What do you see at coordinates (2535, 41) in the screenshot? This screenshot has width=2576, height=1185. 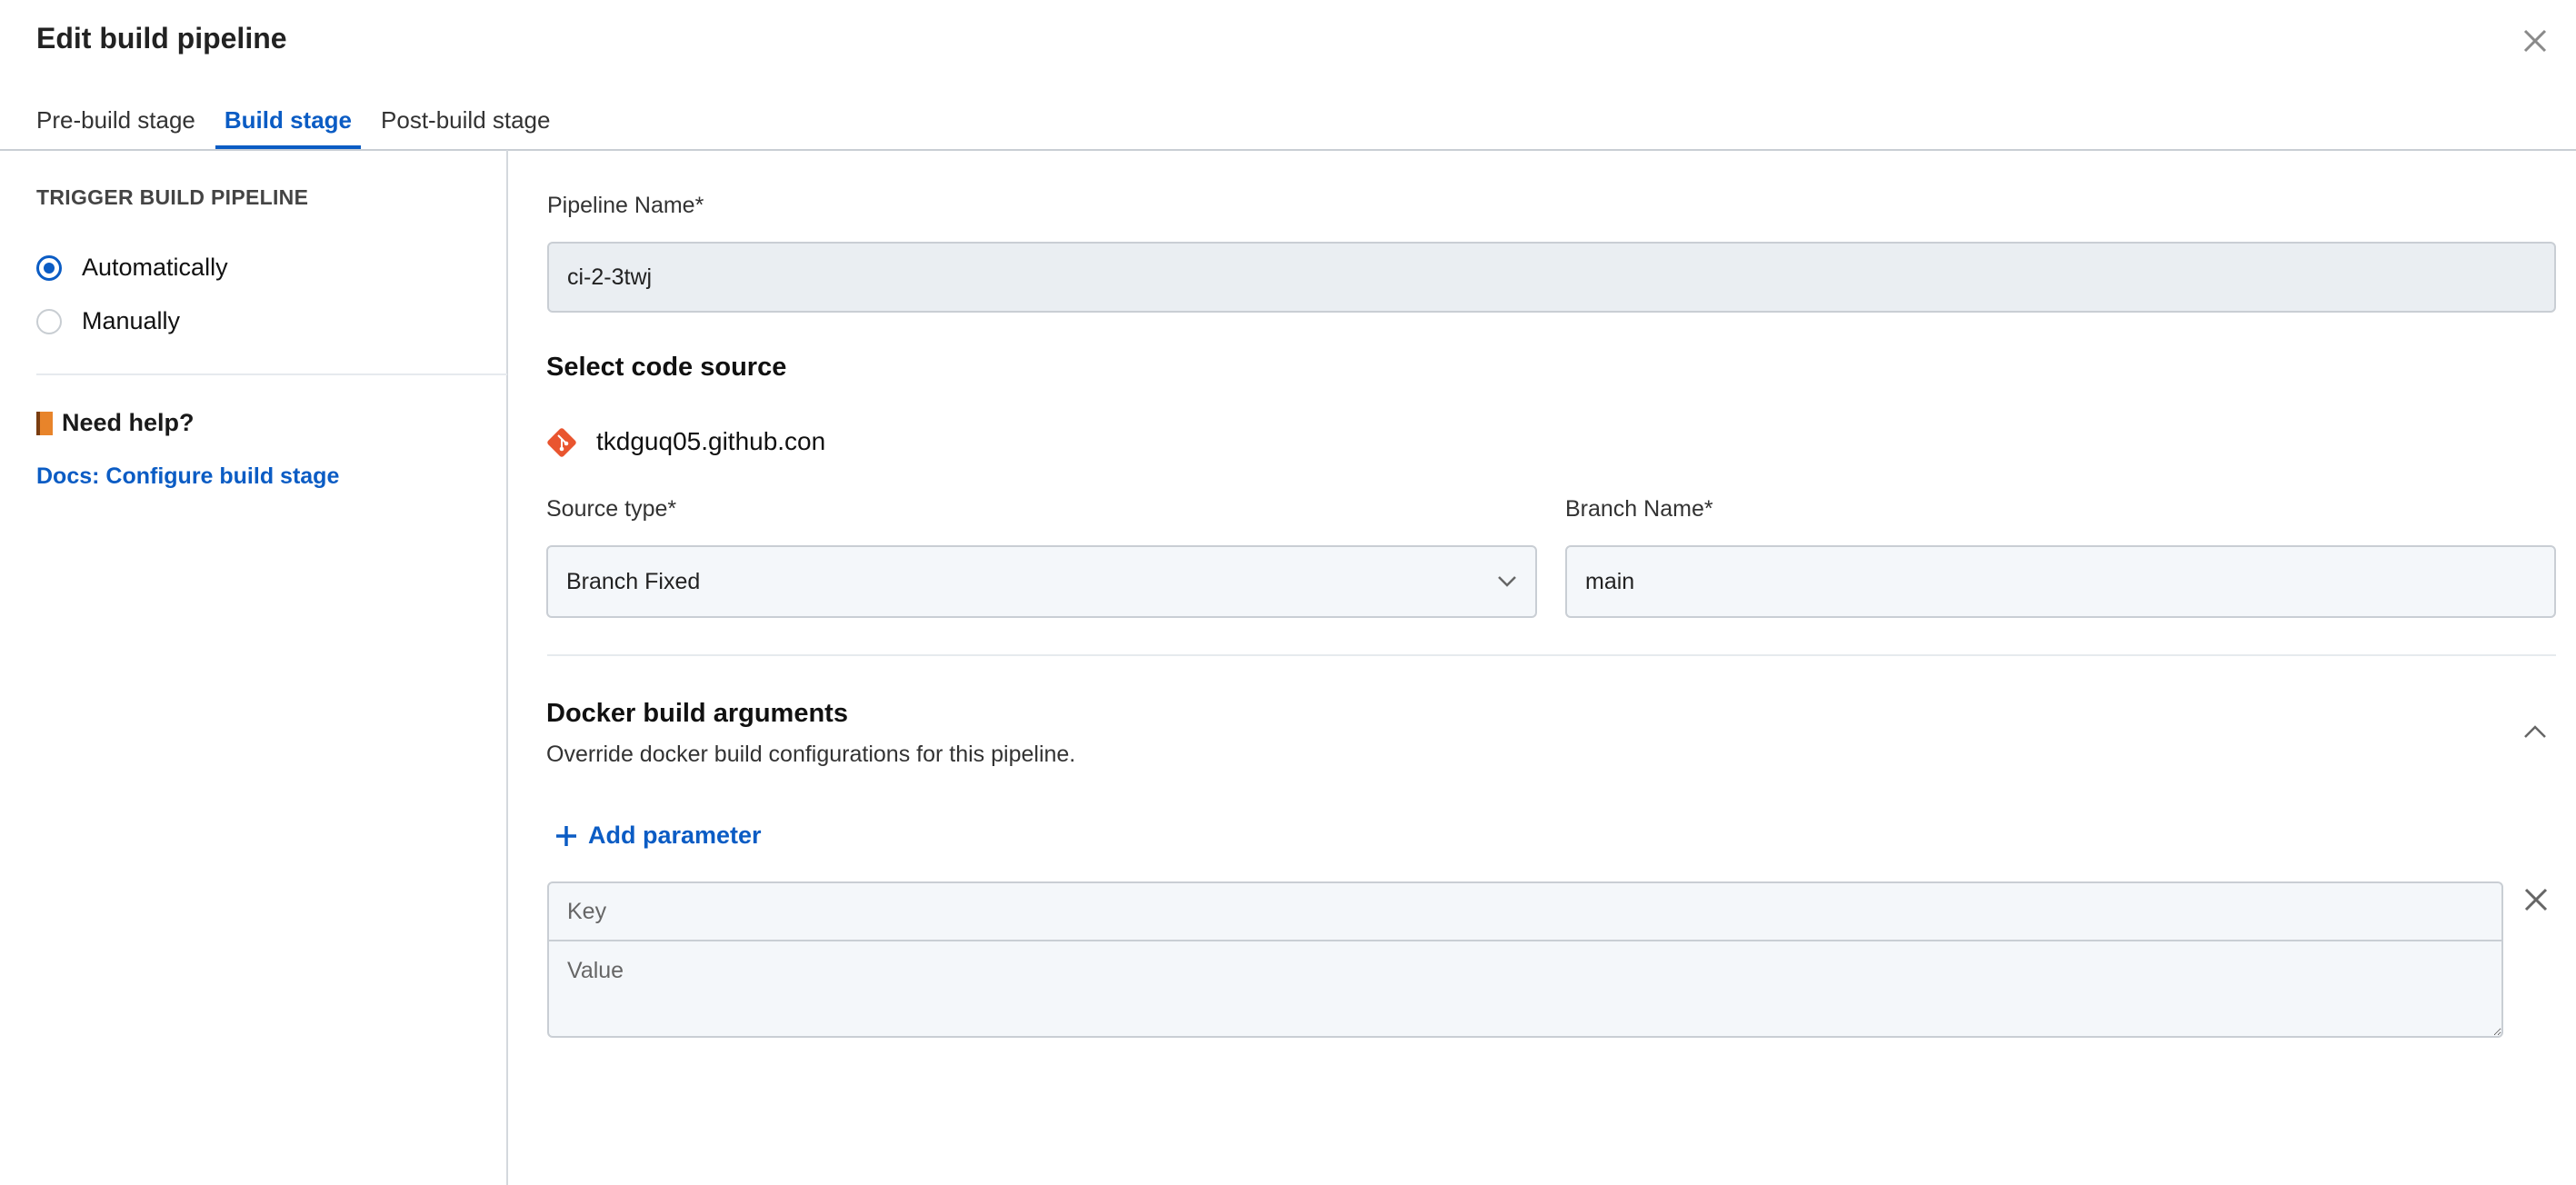 I see `close-icon` at bounding box center [2535, 41].